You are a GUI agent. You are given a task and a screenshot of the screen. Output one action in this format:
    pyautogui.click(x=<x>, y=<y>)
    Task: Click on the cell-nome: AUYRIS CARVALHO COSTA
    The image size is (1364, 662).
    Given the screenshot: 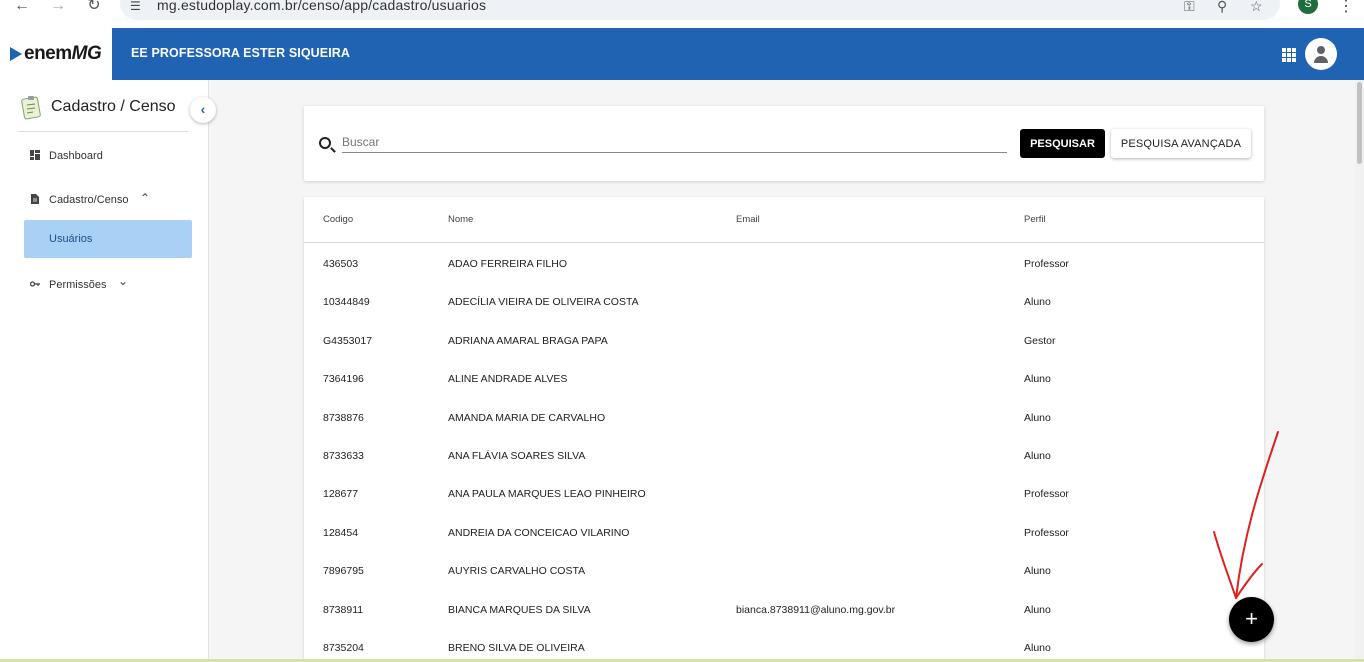 What is the action you would take?
    pyautogui.click(x=517, y=571)
    